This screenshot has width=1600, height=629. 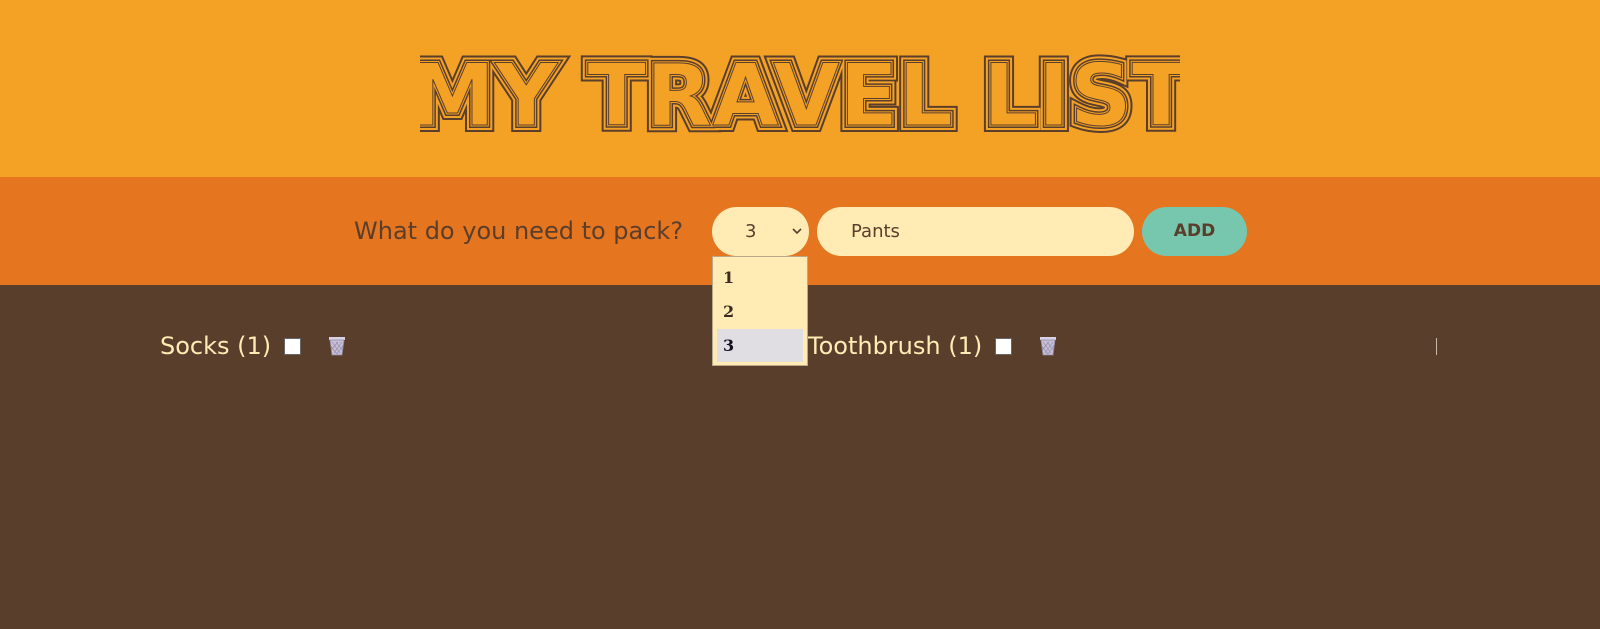 What do you see at coordinates (800, 92) in the screenshot?
I see `svg-text: MY TRAVEL LIST` at bounding box center [800, 92].